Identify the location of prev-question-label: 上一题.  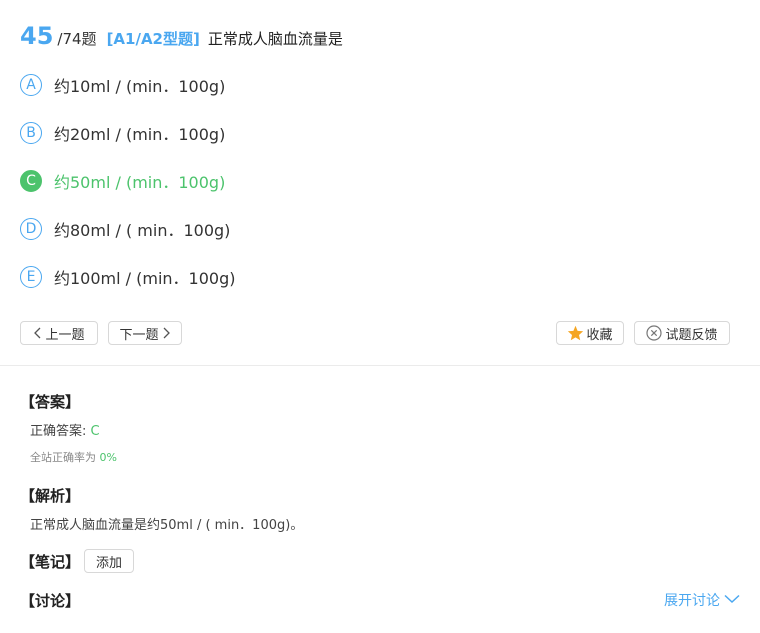
(65, 335).